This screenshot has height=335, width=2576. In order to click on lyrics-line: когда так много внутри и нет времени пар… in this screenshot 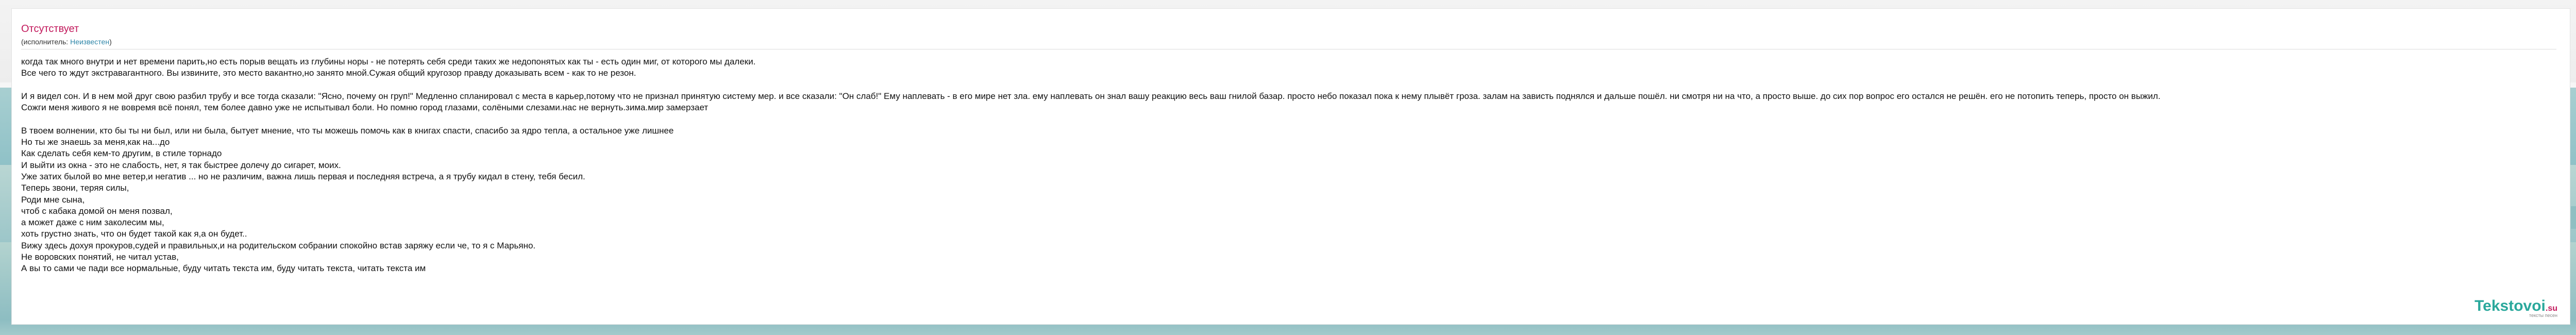, I will do `click(388, 61)`.